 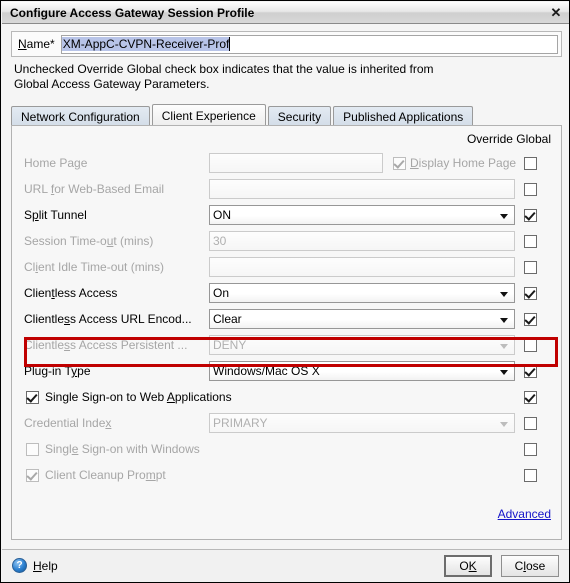 I want to click on input-url-web-email, so click(x=362, y=189).